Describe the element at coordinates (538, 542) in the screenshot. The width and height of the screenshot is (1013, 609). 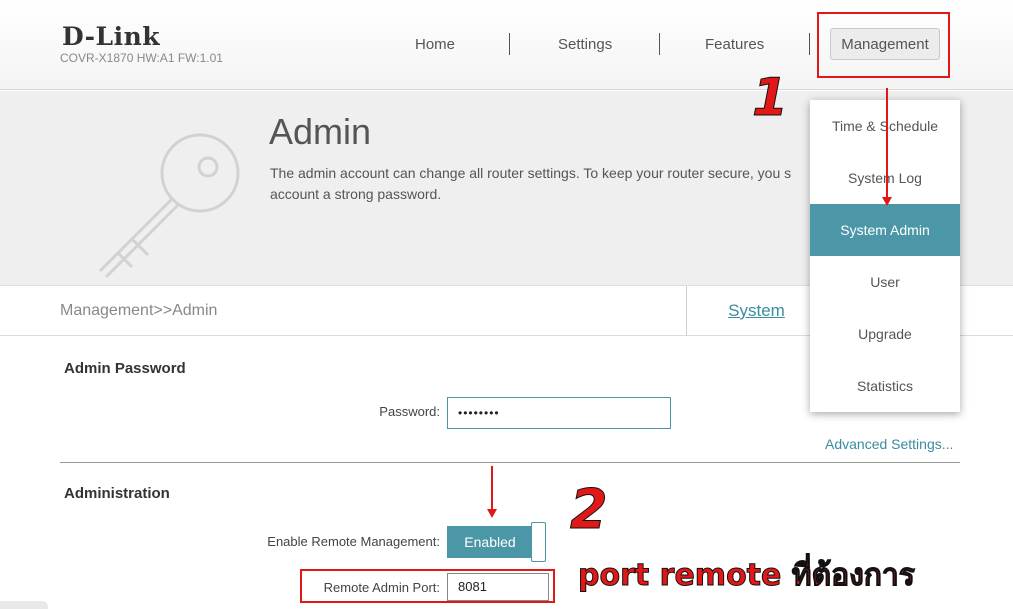
I see `toggle-knob` at that location.